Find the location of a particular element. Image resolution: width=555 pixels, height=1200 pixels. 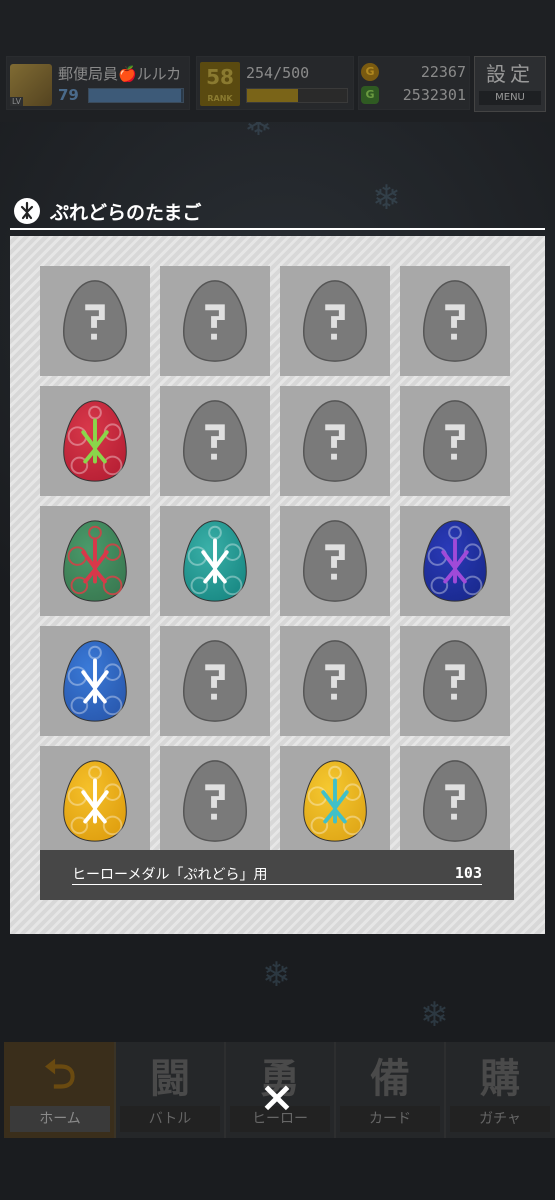

nav-tab-1: ⮌ ホーム is located at coordinates (60, 1090).